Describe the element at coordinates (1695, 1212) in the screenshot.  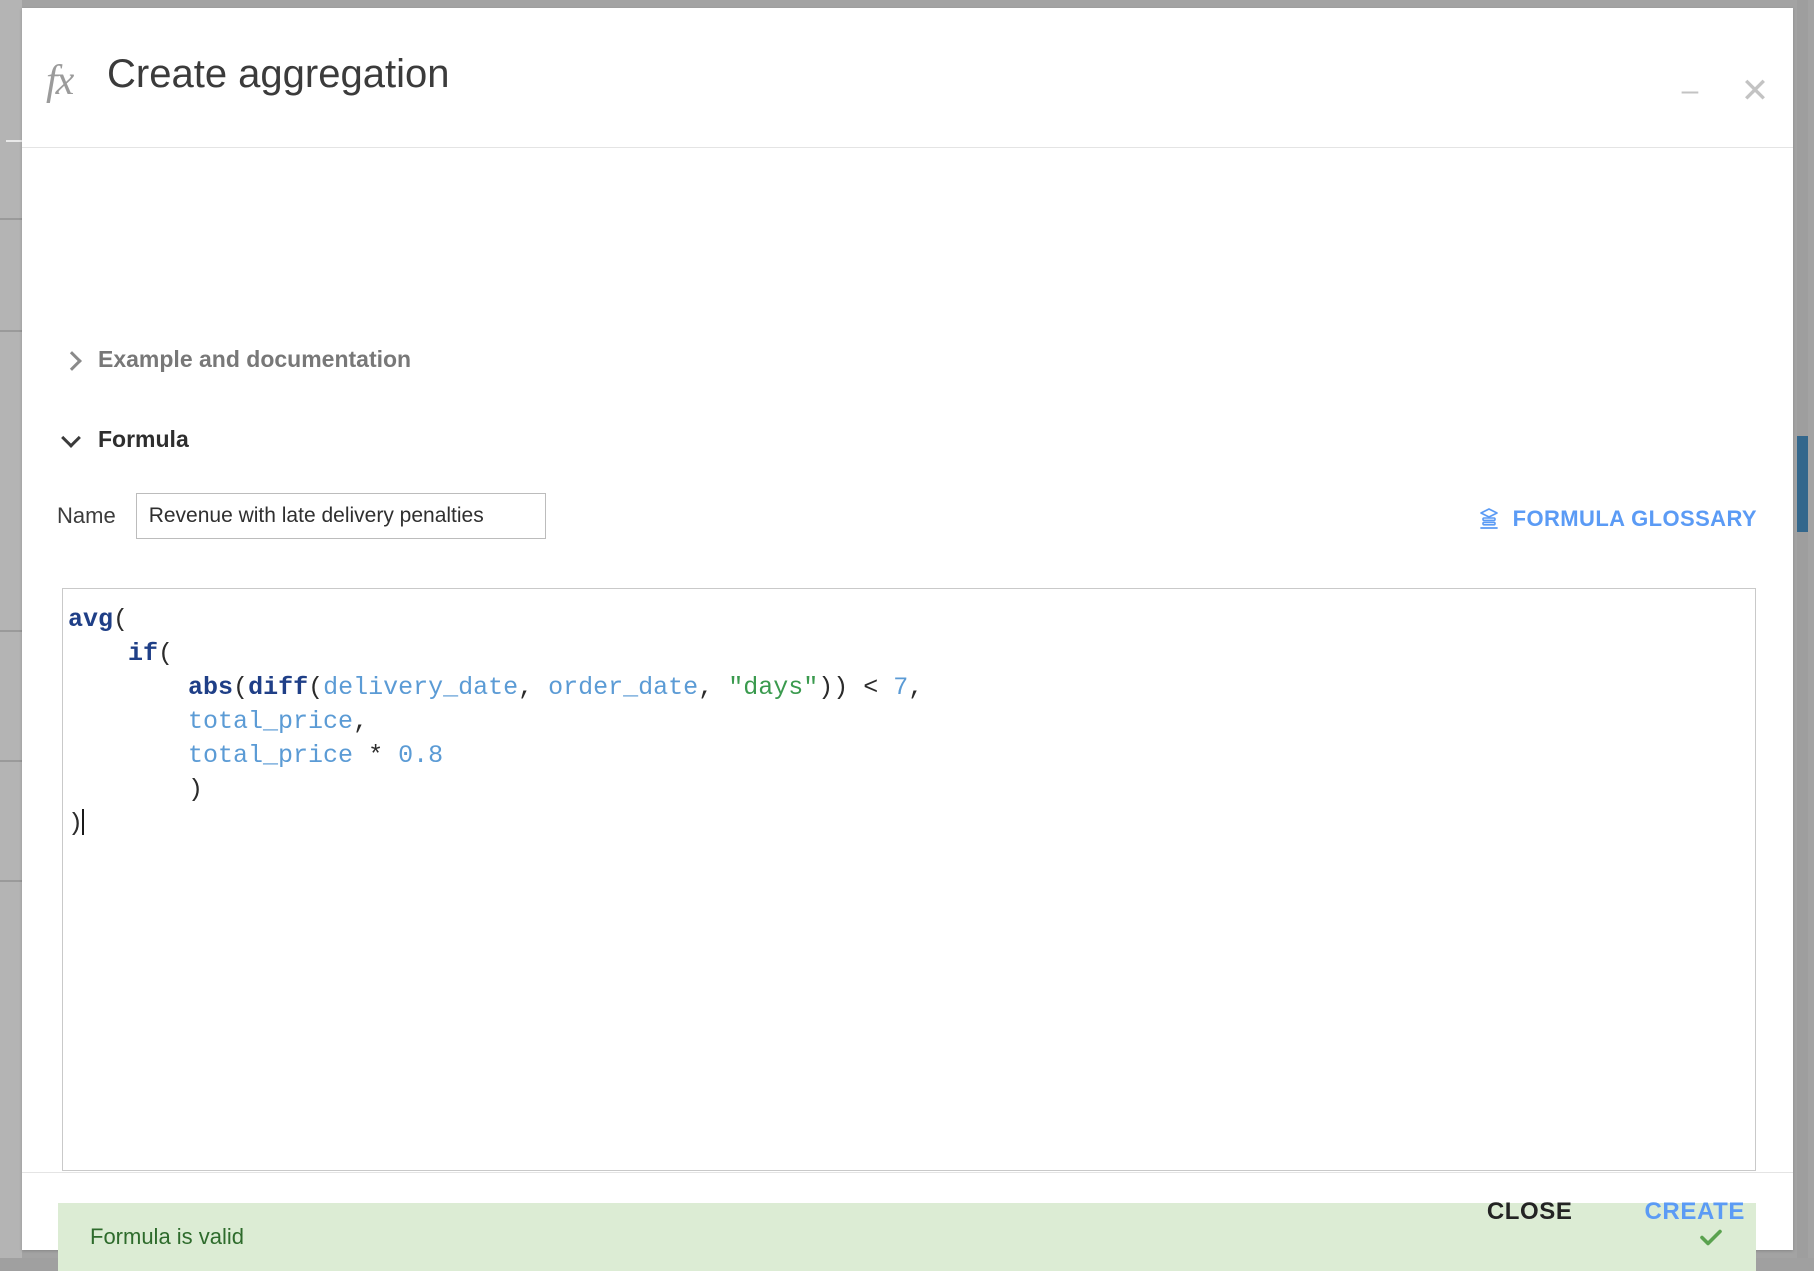
I see `create-button: CREATE` at that location.